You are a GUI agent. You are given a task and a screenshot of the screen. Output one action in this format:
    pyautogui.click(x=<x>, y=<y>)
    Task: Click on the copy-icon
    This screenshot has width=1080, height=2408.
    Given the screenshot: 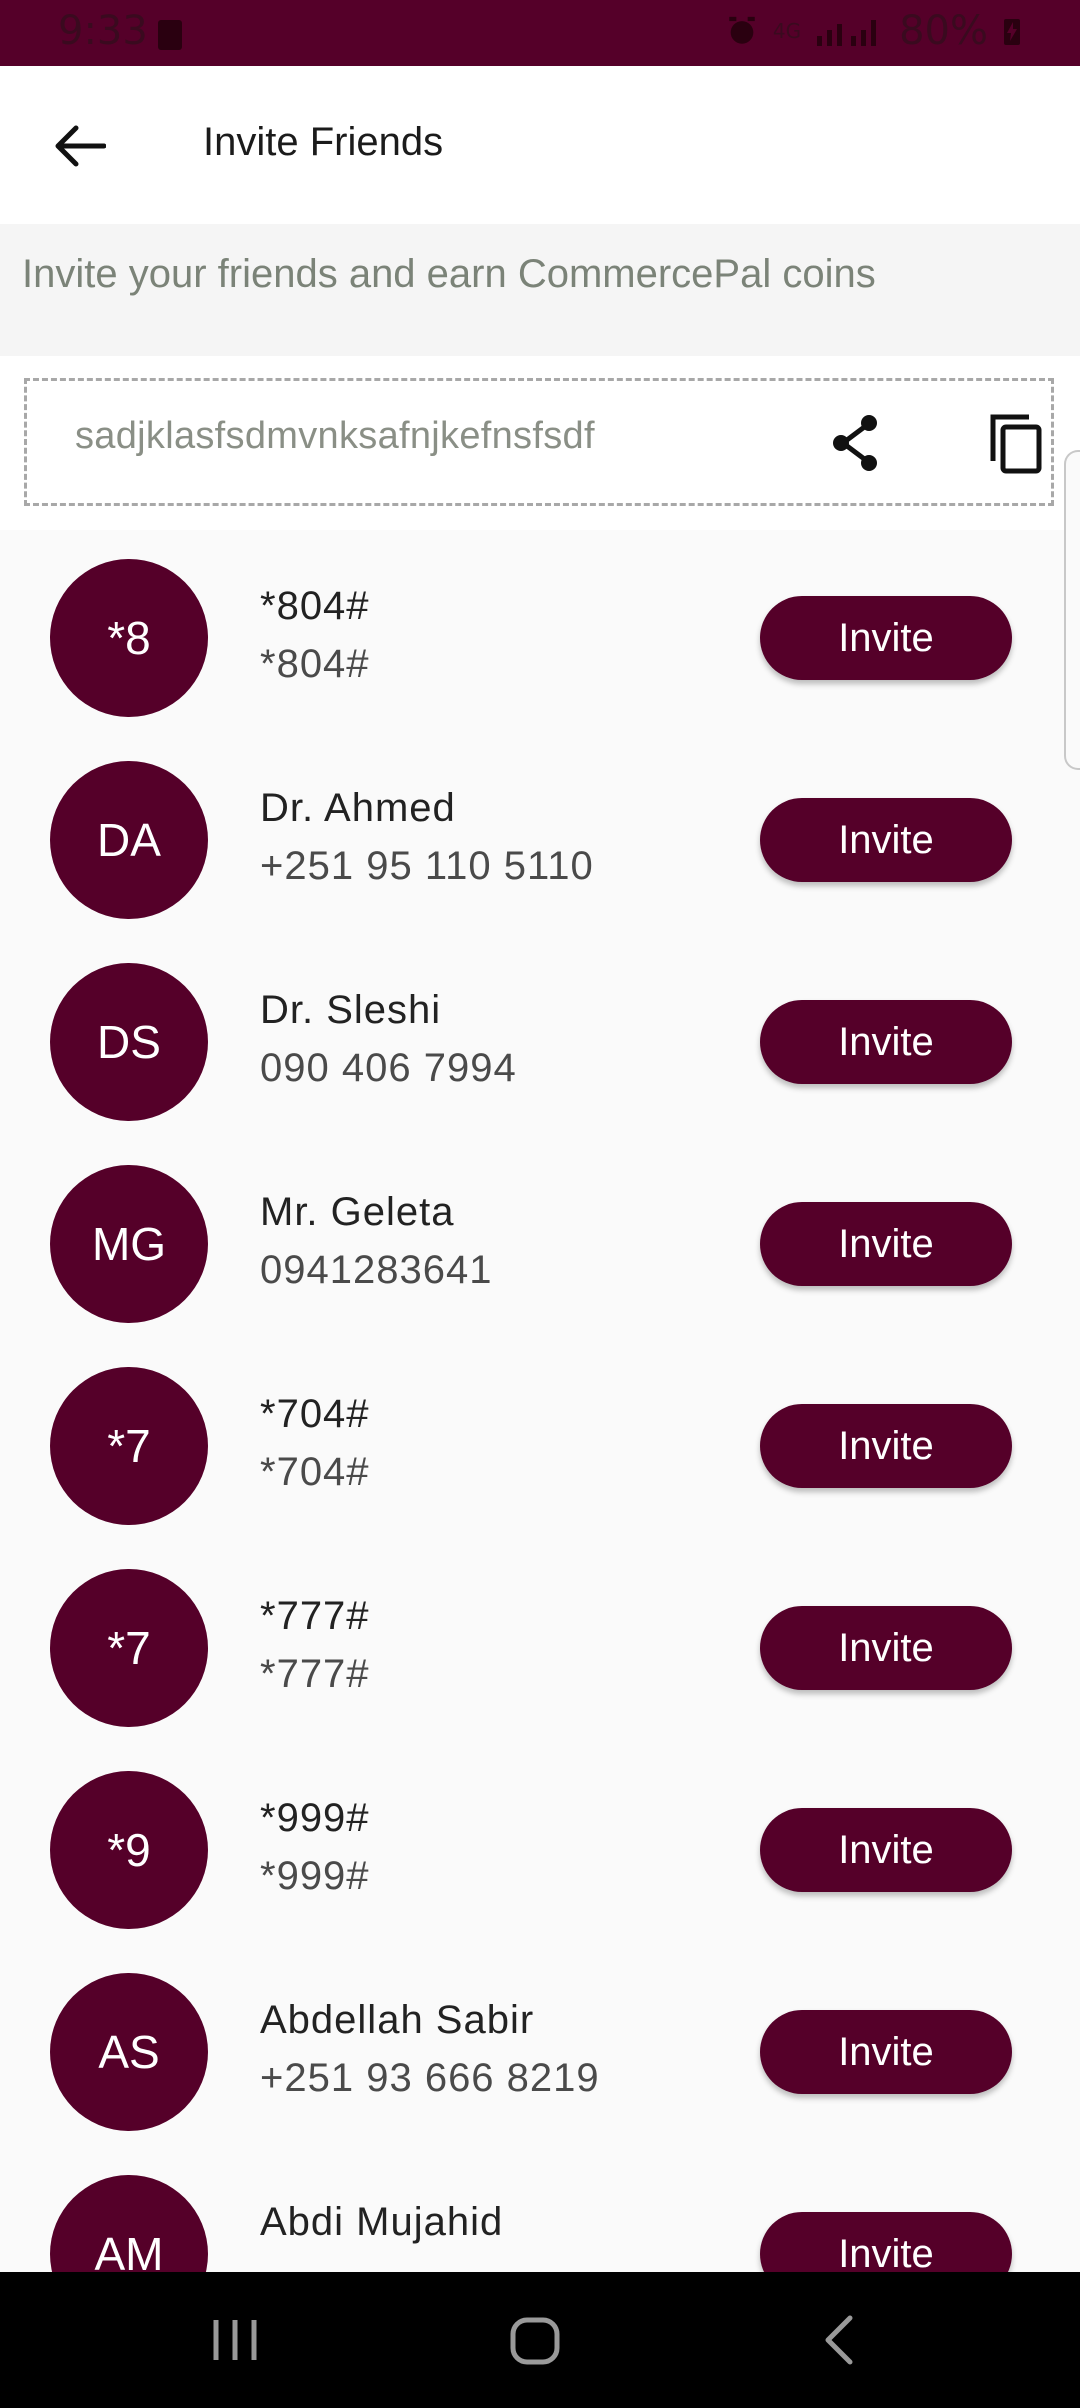 What is the action you would take?
    pyautogui.click(x=1016, y=444)
    